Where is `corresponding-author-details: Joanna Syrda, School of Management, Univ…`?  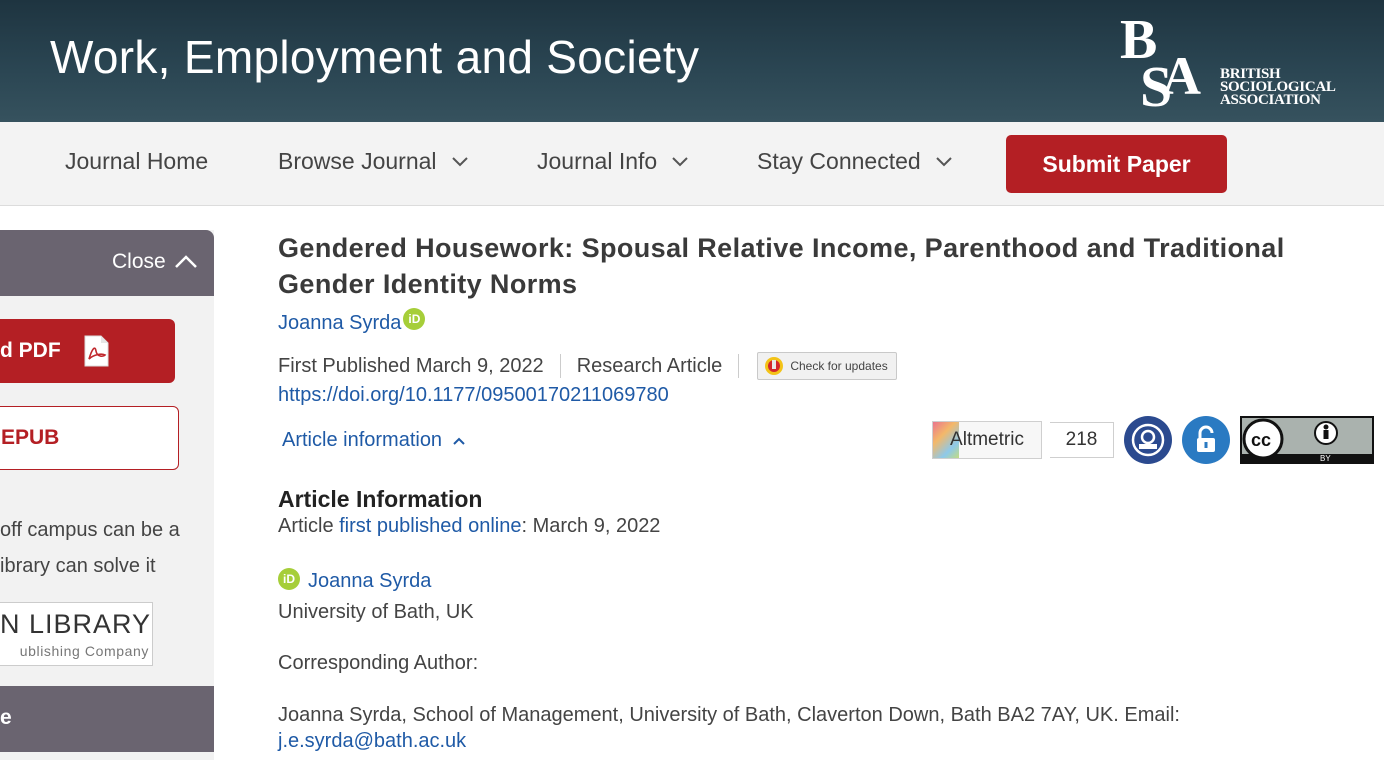 corresponding-author-details: Joanna Syrda, School of Management, Univ… is located at coordinates (729, 728).